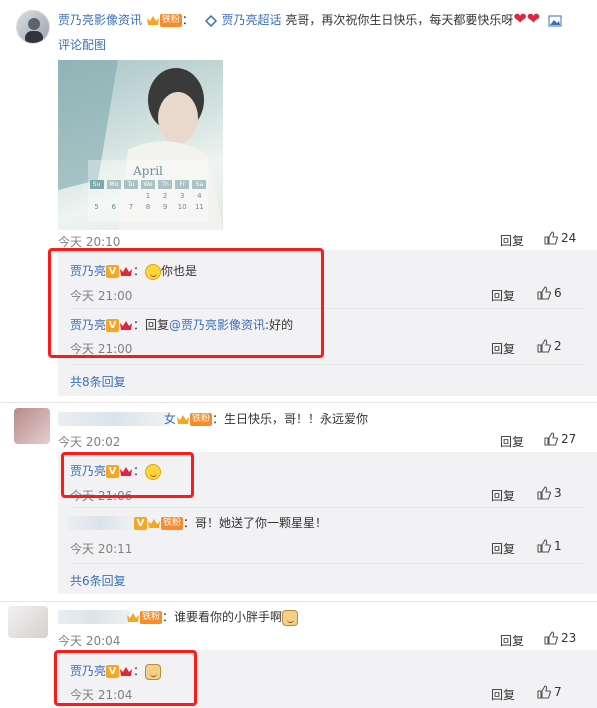 The height and width of the screenshot is (708, 597). Describe the element at coordinates (147, 184) in the screenshot. I see `calendar-weekday: We` at that location.